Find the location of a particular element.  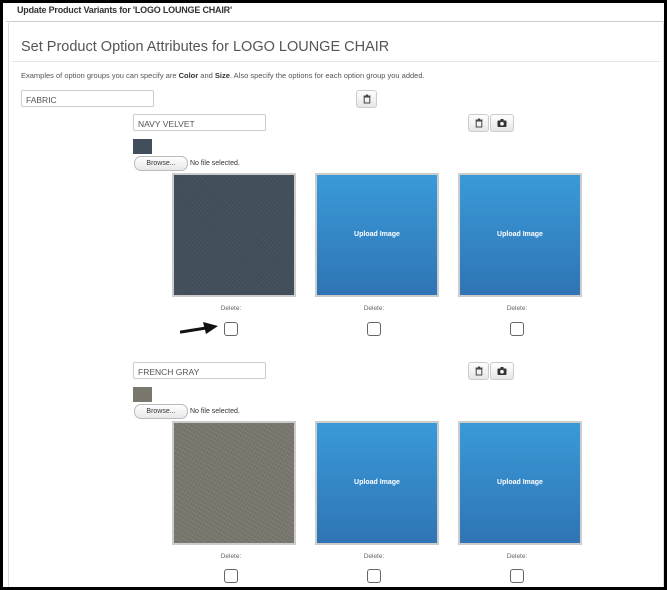

arrow-pointer-icon is located at coordinates (199, 328).